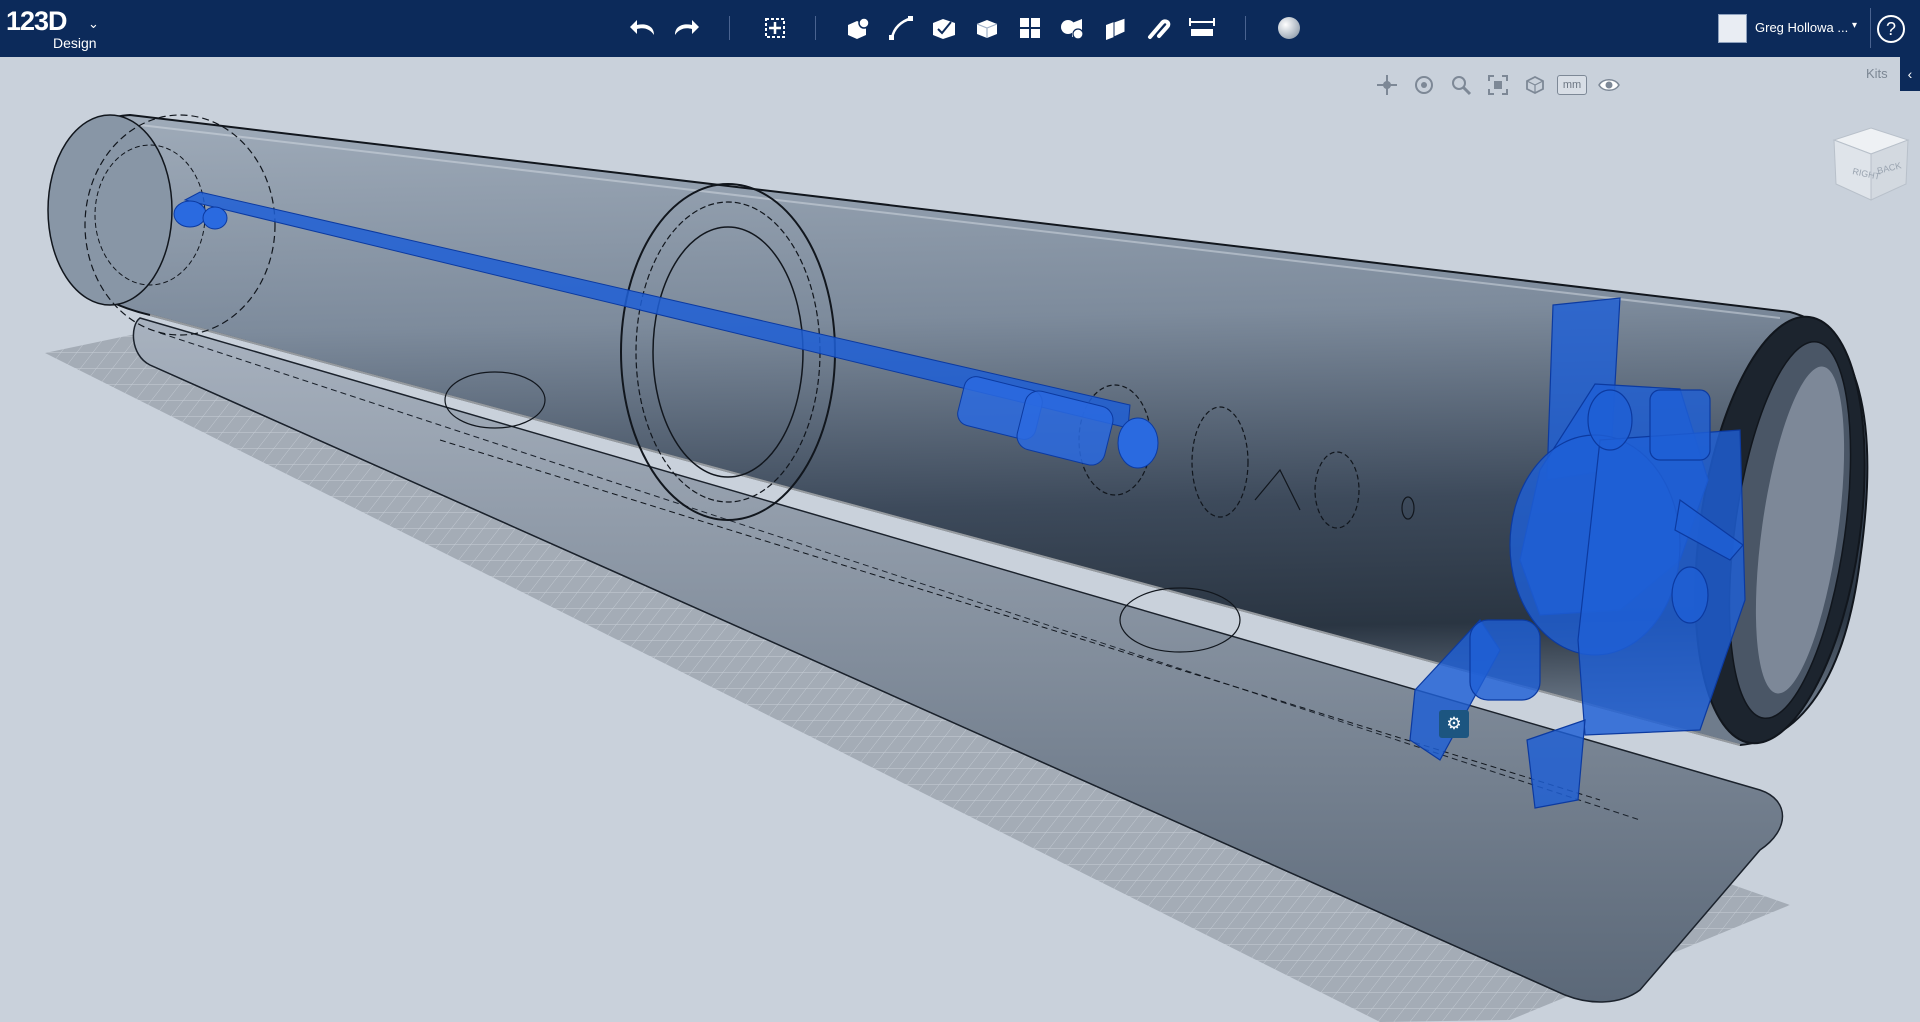  I want to click on orbit-button, so click(1424, 85).